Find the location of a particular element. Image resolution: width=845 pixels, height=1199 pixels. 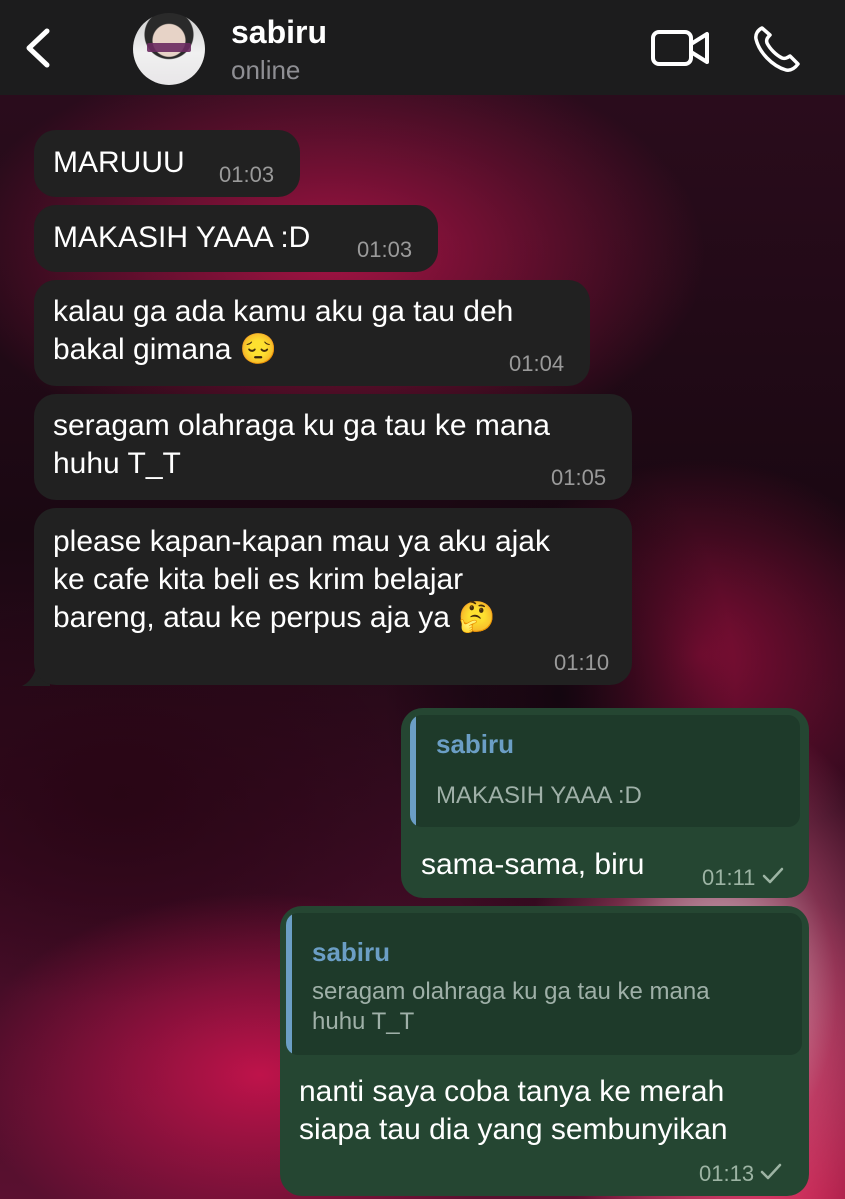

reply-quote-text: MAKASIH YAAA :D is located at coordinates (539, 795).